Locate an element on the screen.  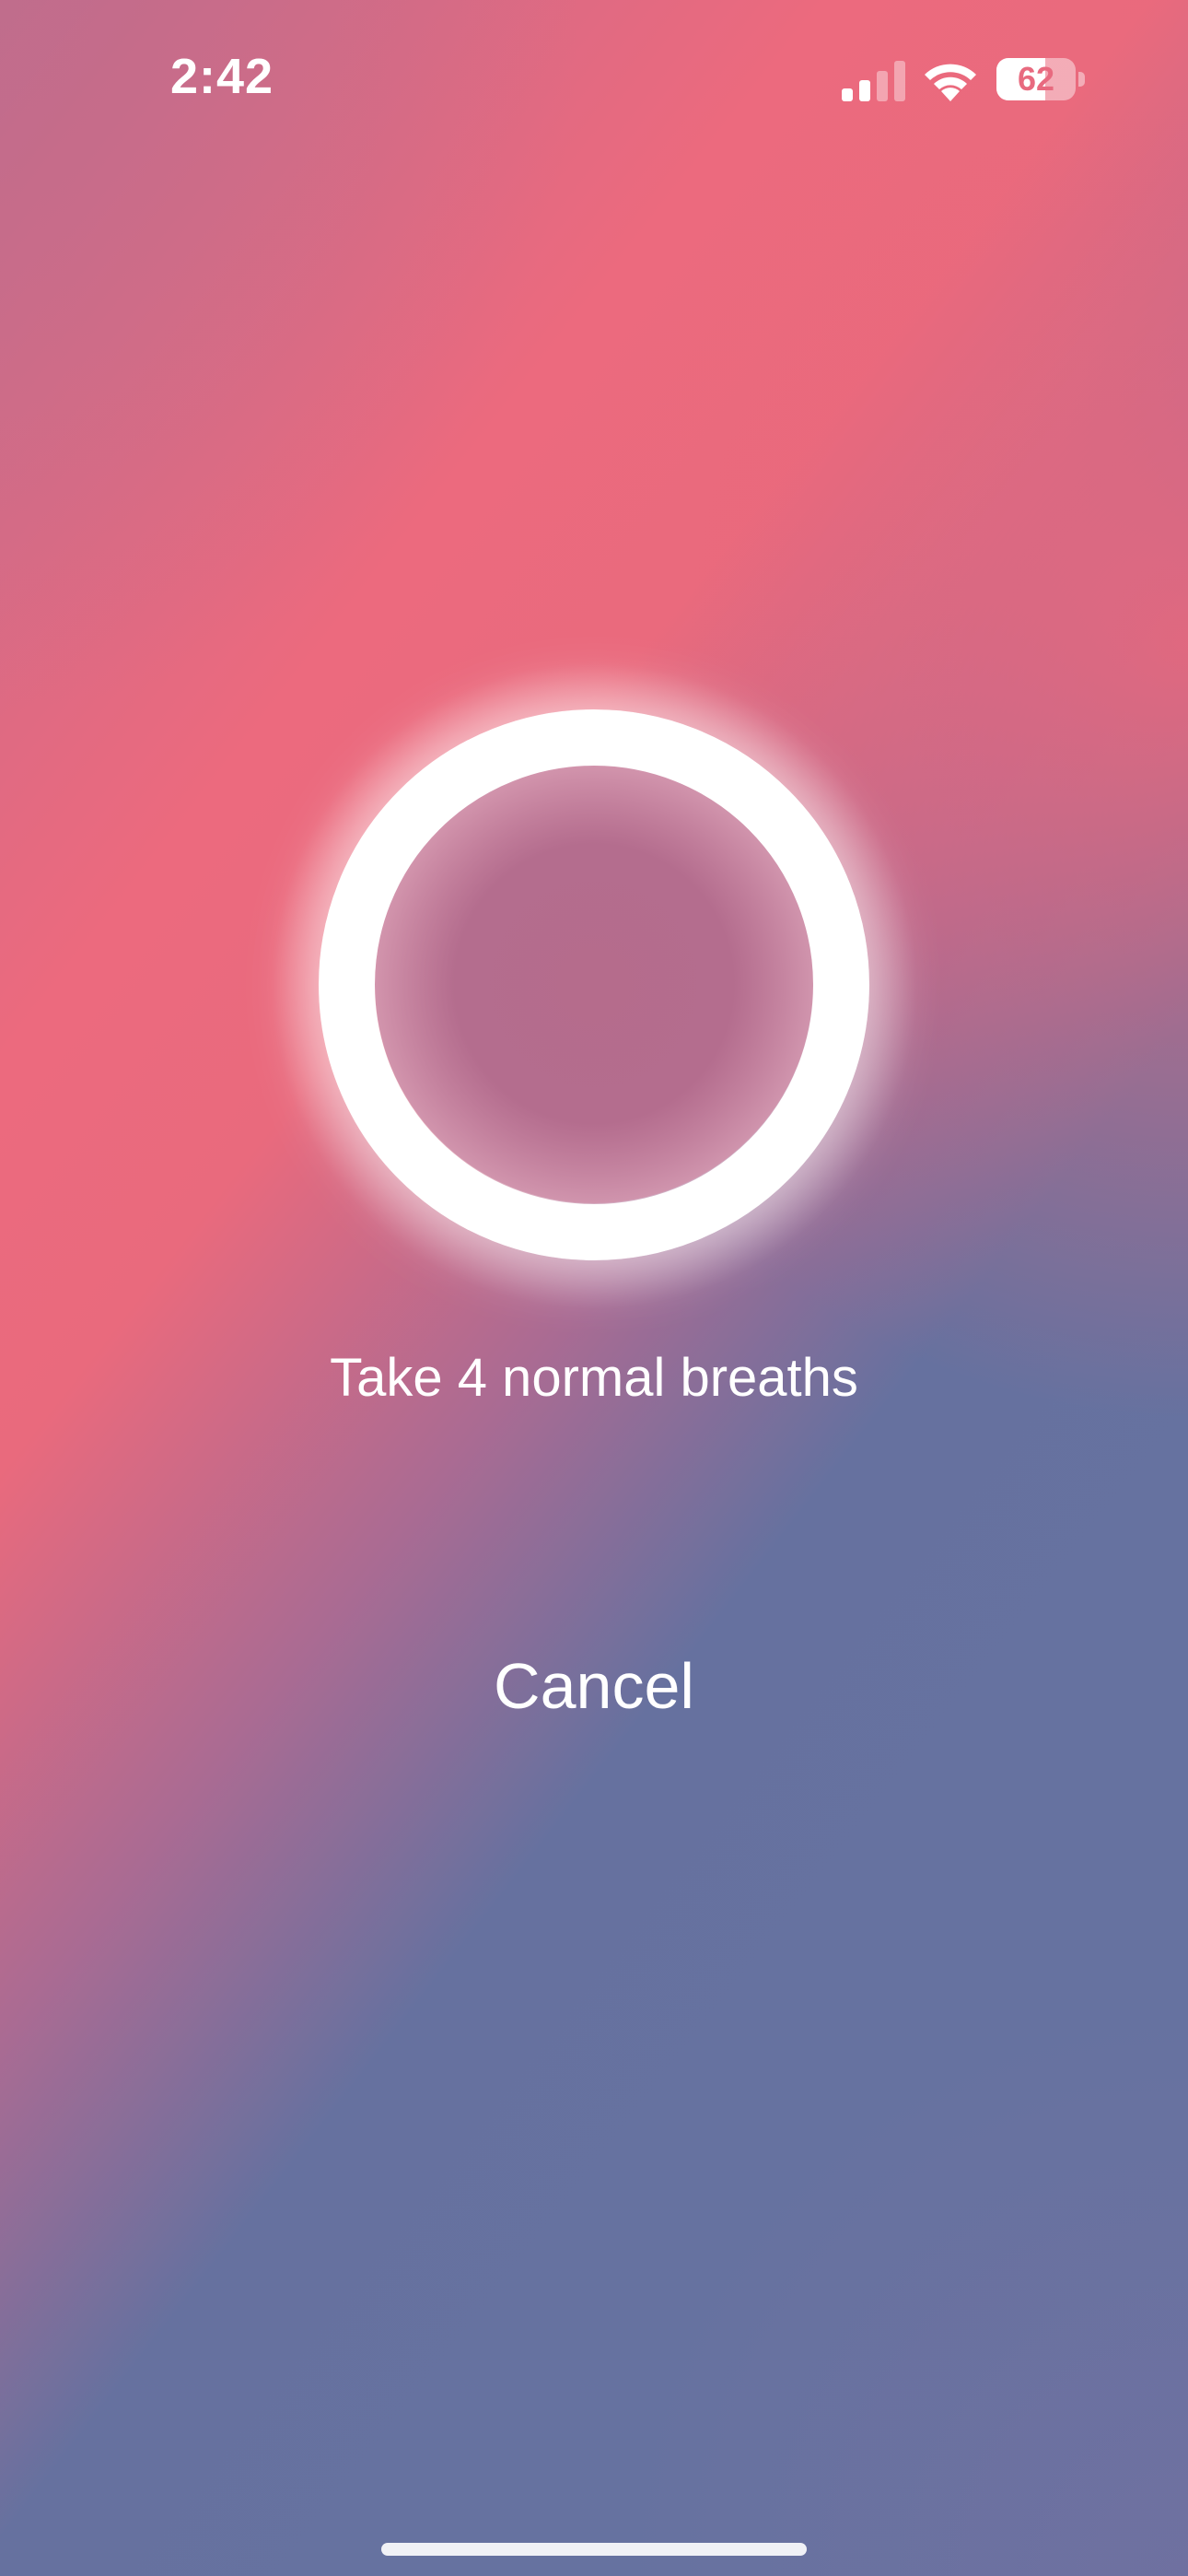
breath-ring is located at coordinates (594, 984).